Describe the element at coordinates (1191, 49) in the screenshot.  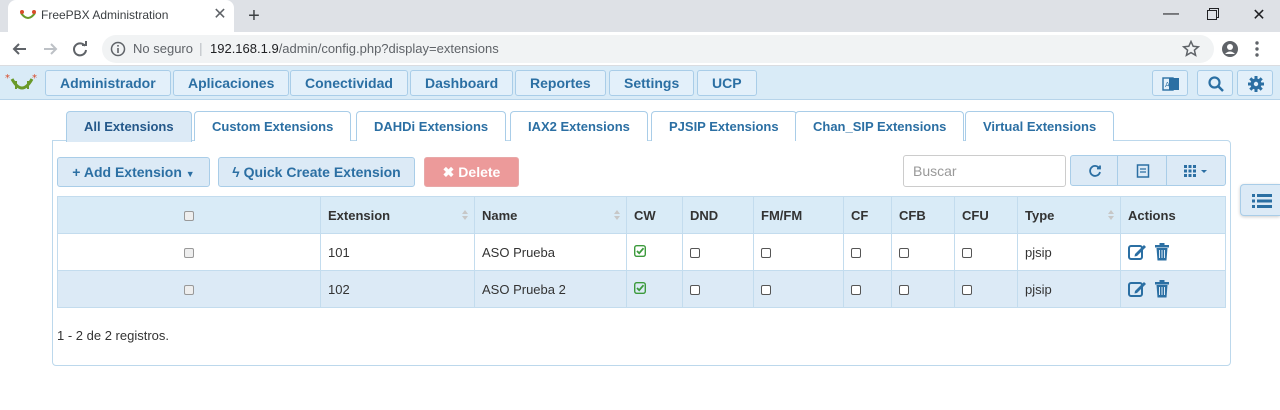
I see `bookmark-star-icon` at that location.